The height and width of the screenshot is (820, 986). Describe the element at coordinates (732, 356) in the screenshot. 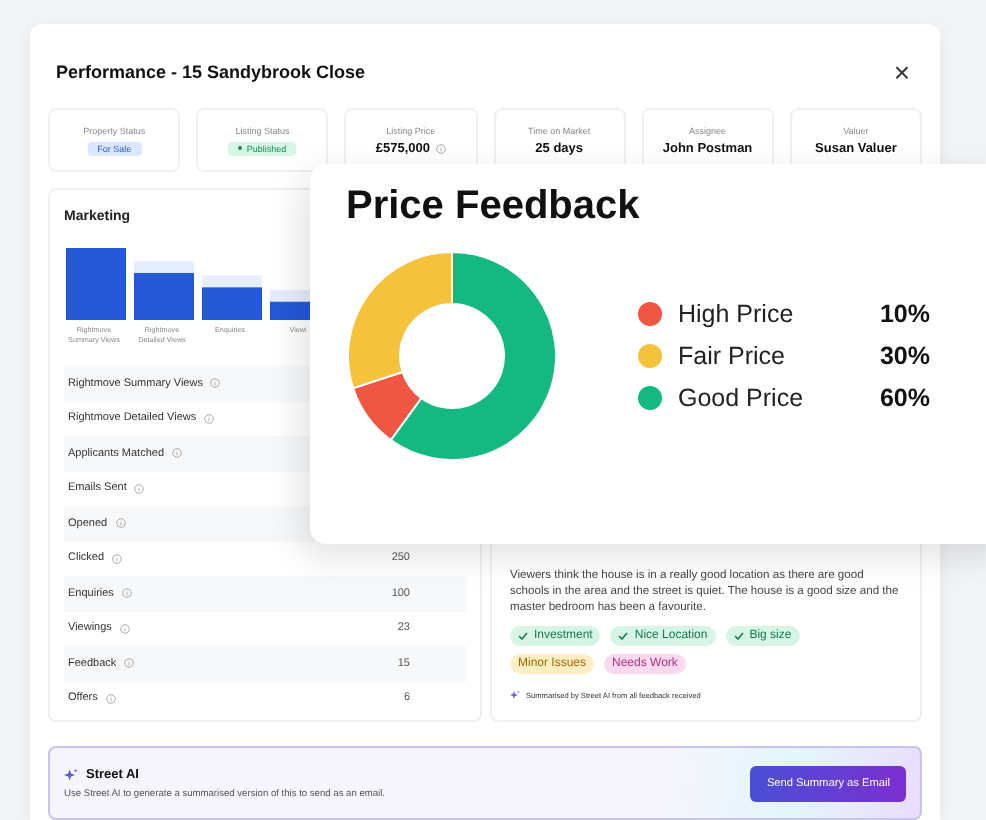

I see `legend-label: Fair Price` at that location.